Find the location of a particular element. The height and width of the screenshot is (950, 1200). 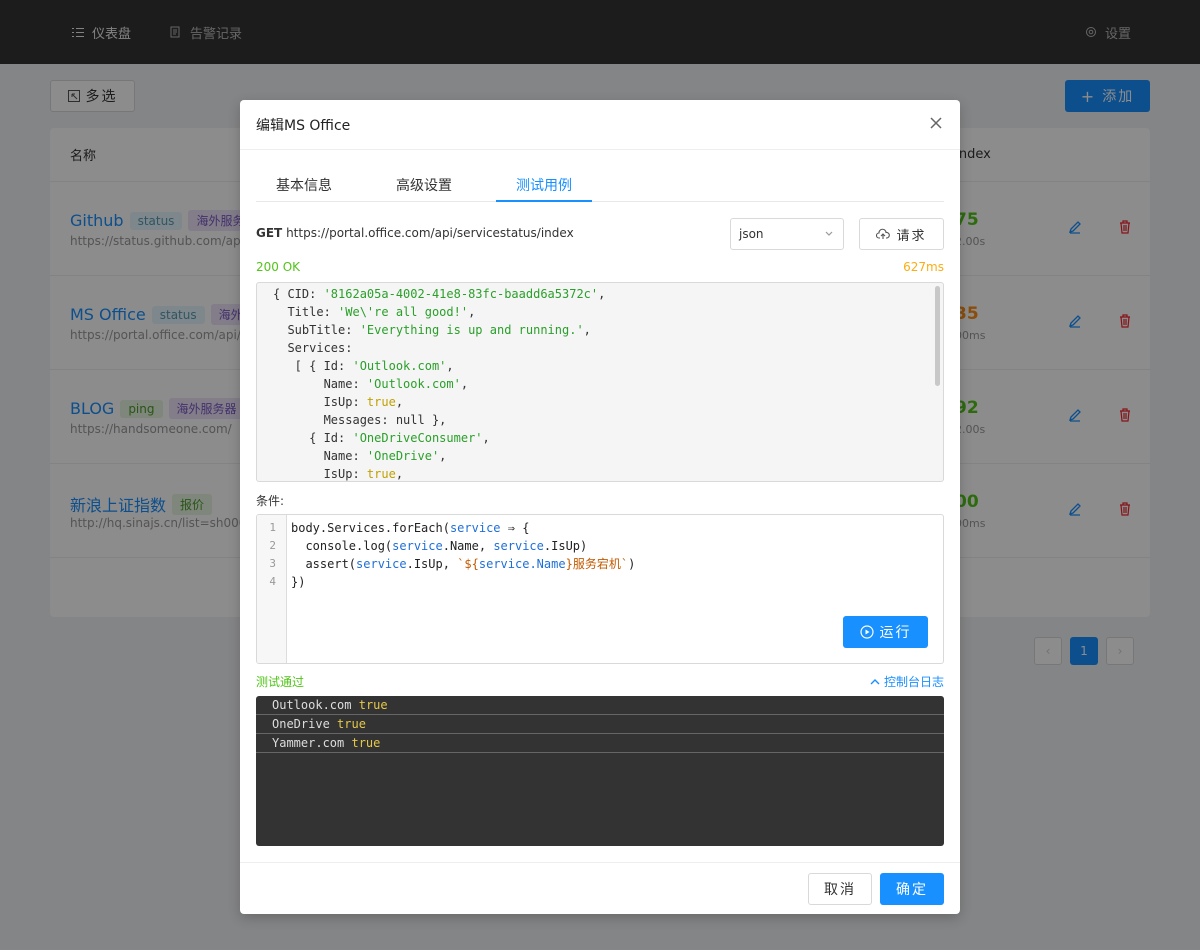

line-number: 2 is located at coordinates (272, 545).